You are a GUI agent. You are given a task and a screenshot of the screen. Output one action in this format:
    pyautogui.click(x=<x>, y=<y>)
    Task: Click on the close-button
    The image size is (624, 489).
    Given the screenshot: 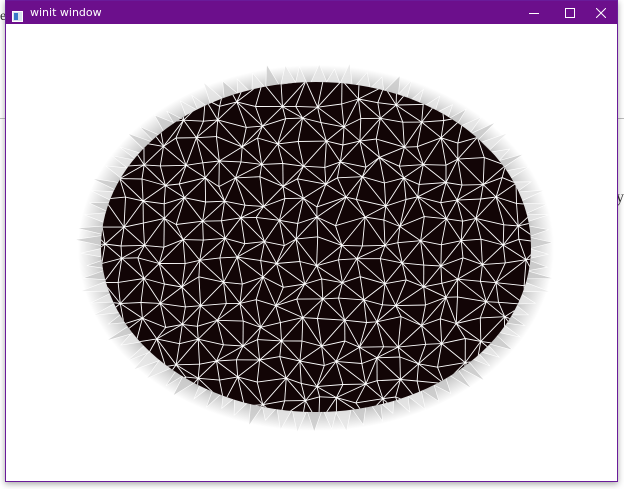 What is the action you would take?
    pyautogui.click(x=601, y=12)
    